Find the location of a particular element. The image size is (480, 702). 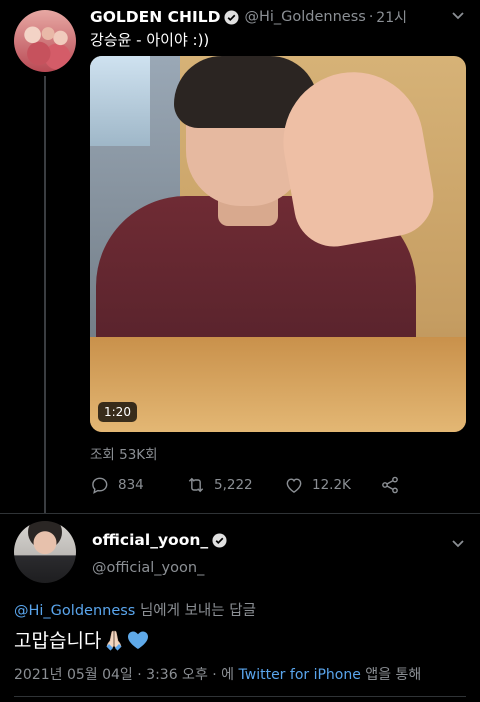

display-name: GOLDEN CHILD is located at coordinates (155, 17).